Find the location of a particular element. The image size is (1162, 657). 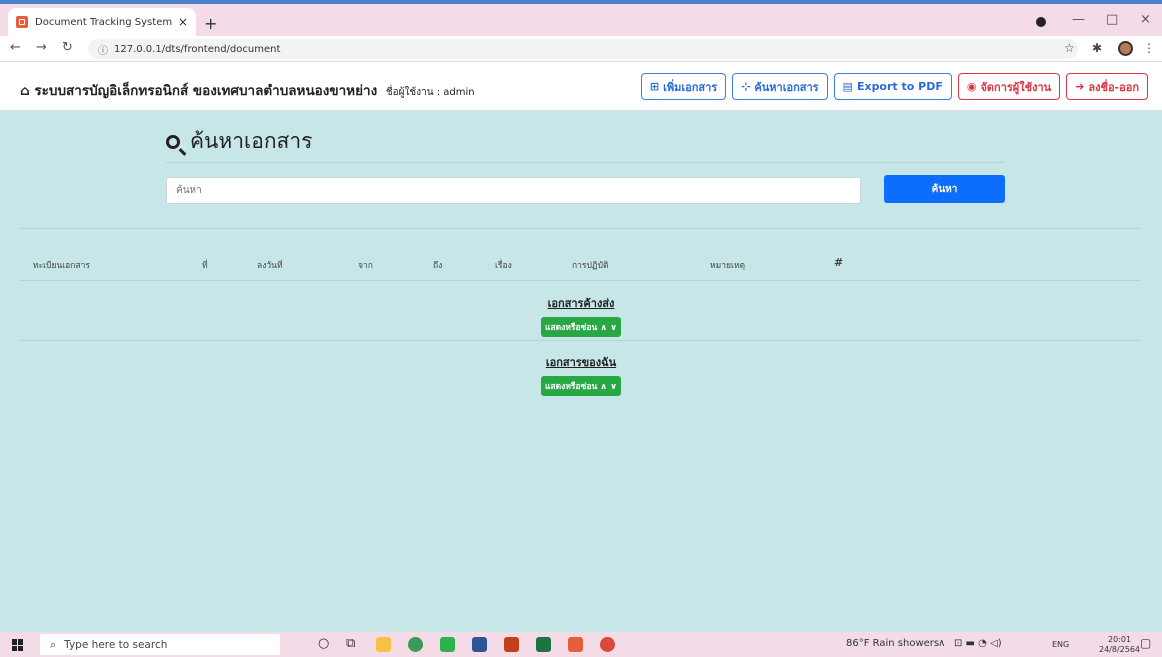

manage-users-label: จัดการผู้ใช้งาน is located at coordinates (1016, 87).